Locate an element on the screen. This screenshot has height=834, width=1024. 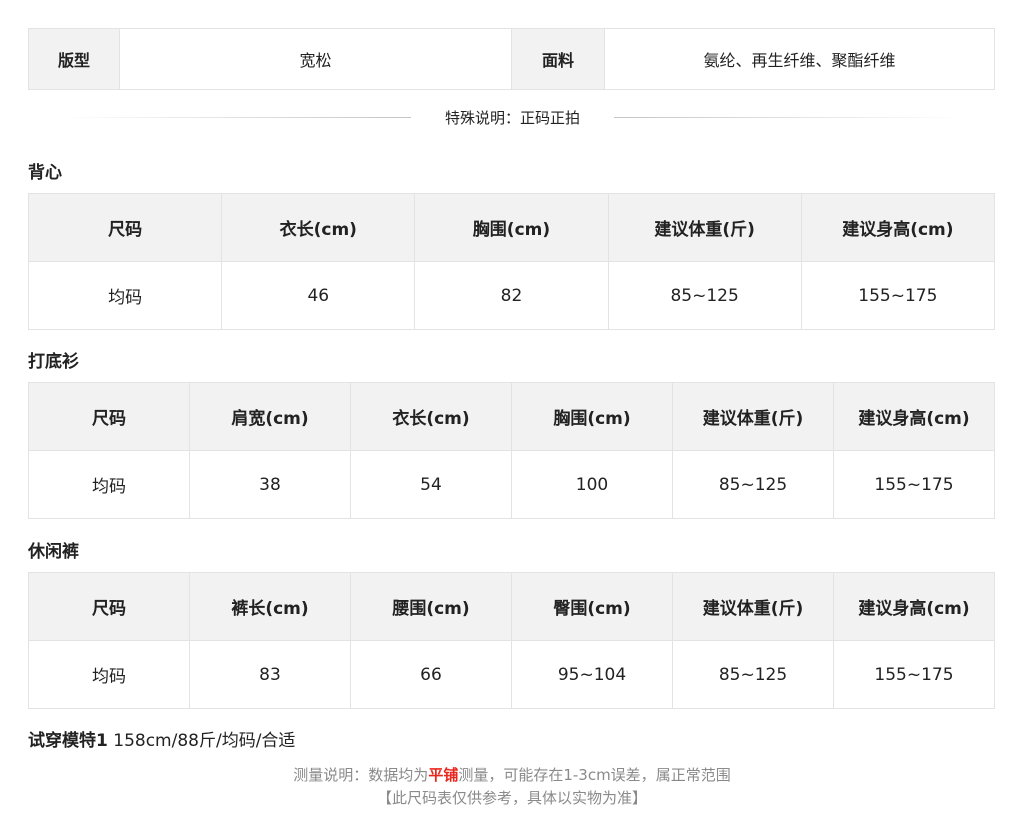
section-title-vest: 背心 is located at coordinates (45, 173).